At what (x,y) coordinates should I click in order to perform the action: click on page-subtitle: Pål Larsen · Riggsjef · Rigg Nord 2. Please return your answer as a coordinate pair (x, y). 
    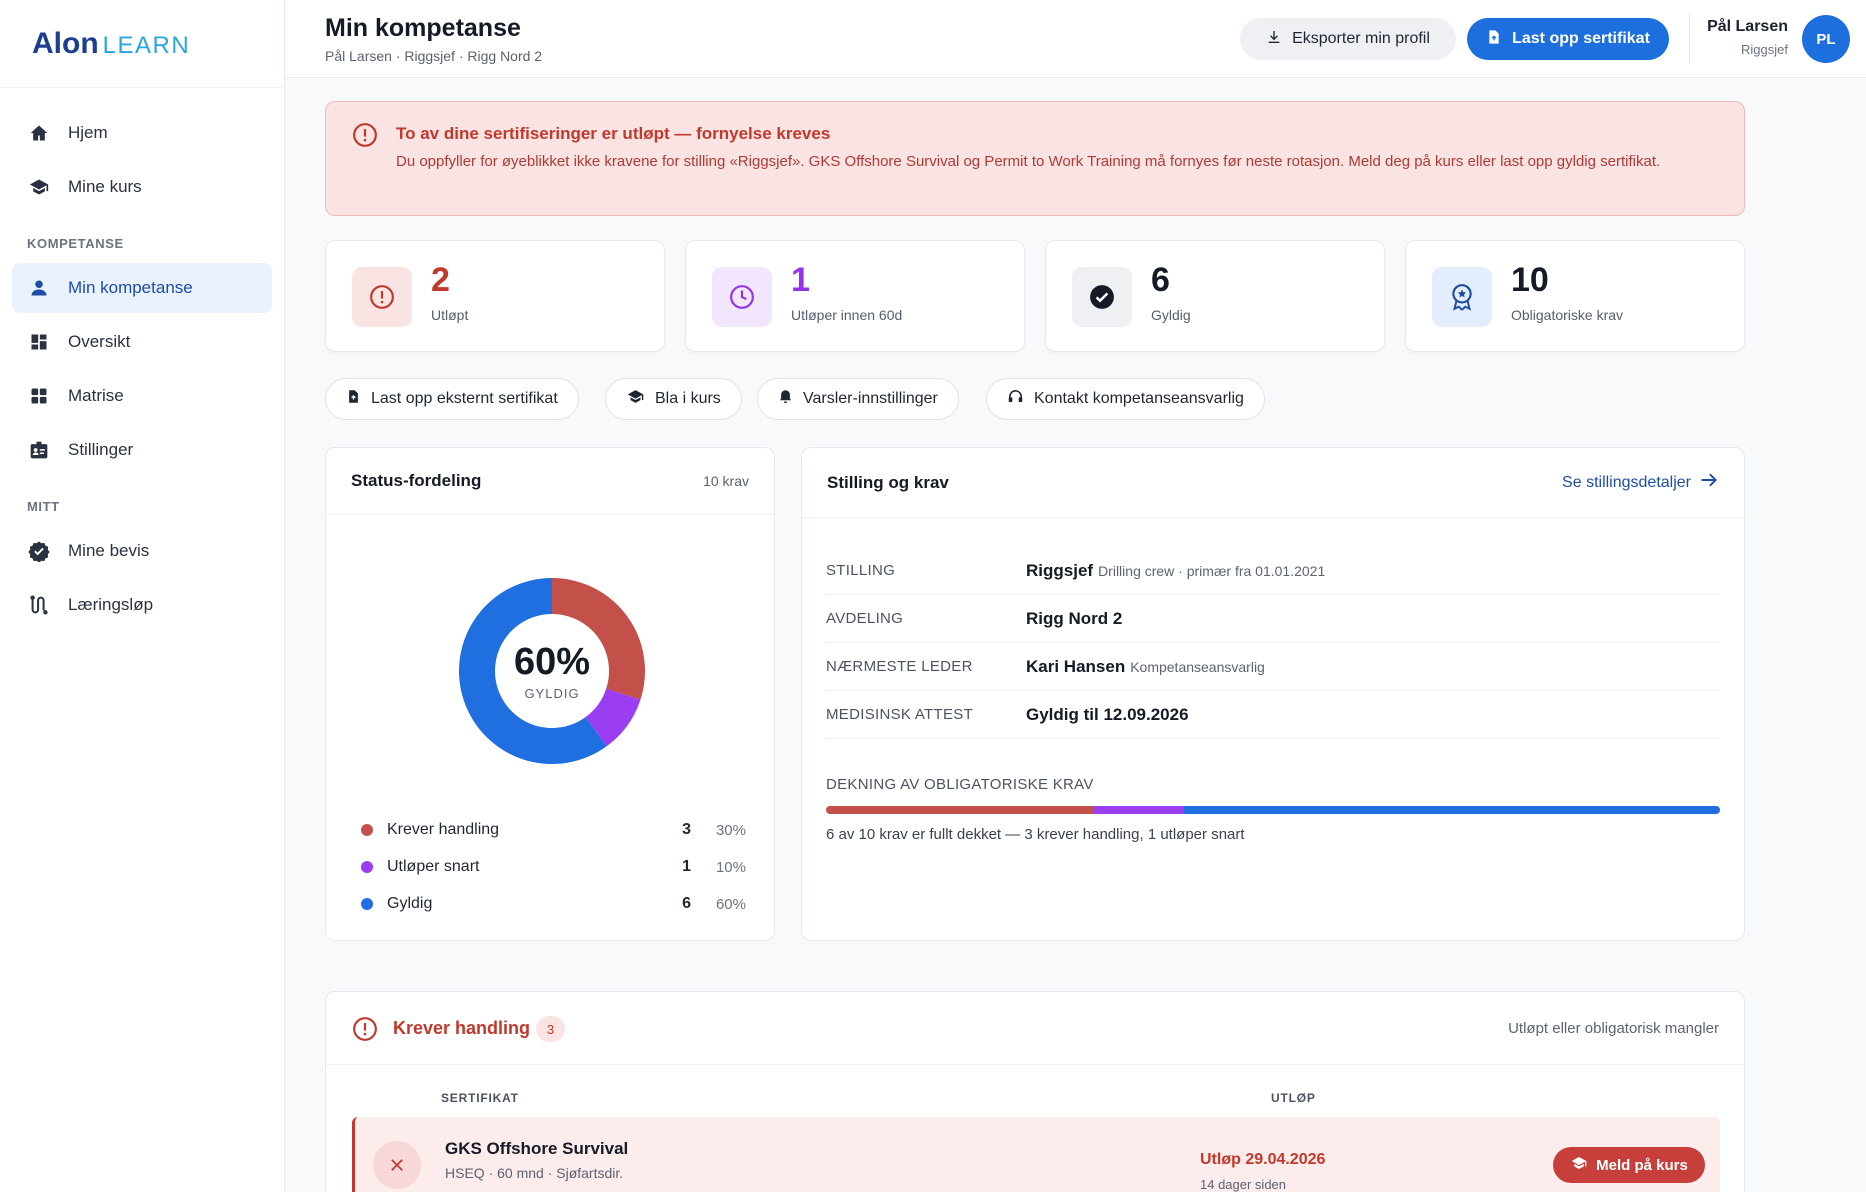
    Looking at the image, I should click on (434, 56).